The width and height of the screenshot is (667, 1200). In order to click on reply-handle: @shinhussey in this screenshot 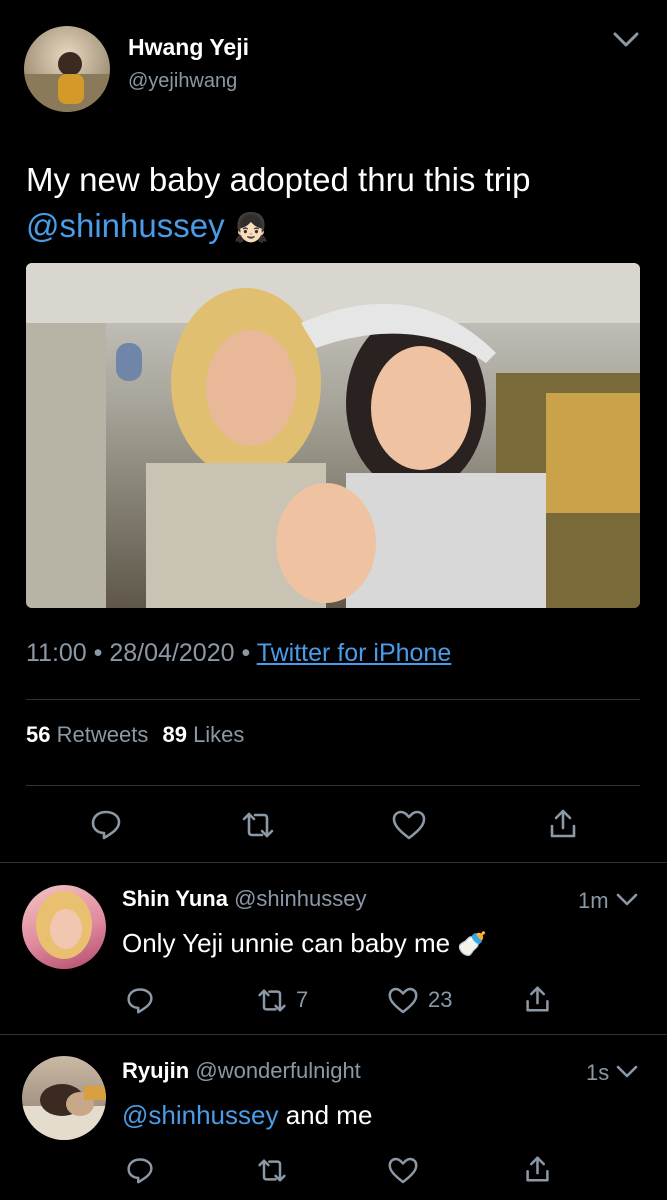, I will do `click(300, 898)`.